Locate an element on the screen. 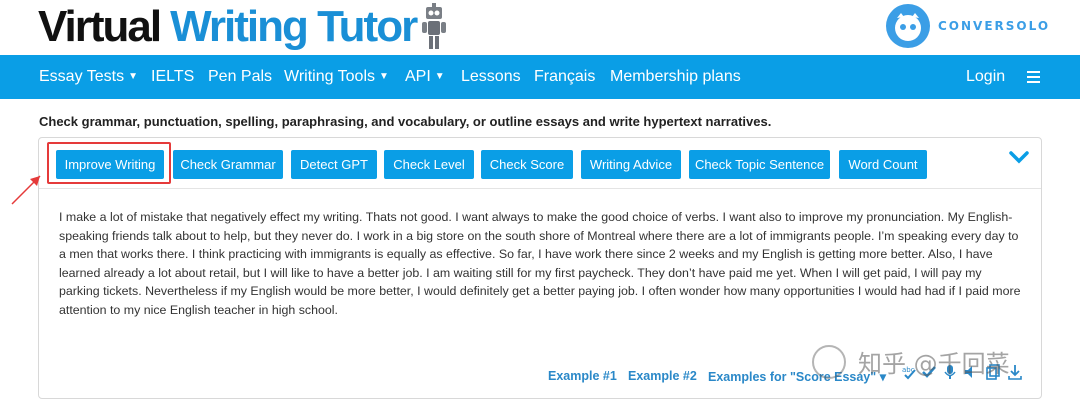  improve-writing-button: Improve Writing is located at coordinates (110, 164).